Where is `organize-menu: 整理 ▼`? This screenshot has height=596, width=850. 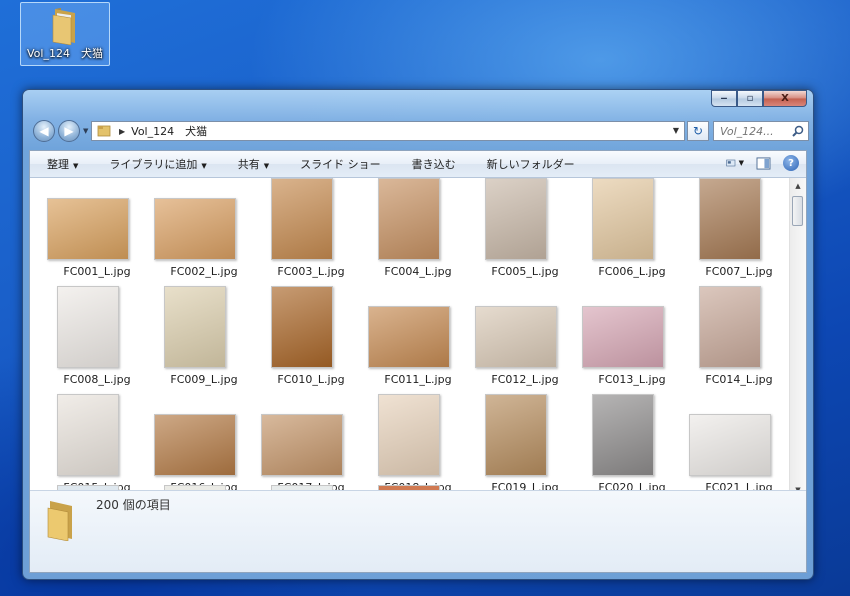 organize-menu: 整理 ▼ is located at coordinates (61, 164).